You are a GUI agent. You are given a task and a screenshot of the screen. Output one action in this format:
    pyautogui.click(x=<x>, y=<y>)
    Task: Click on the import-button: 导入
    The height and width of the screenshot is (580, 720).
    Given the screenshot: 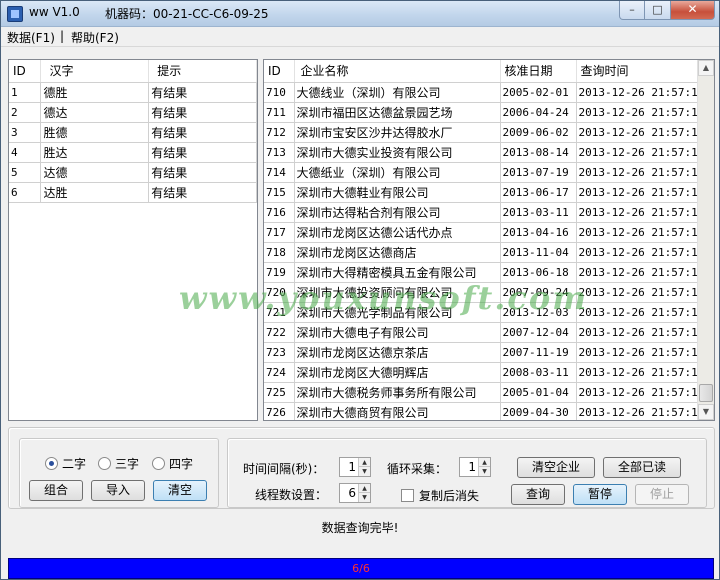 What is the action you would take?
    pyautogui.click(x=118, y=490)
    